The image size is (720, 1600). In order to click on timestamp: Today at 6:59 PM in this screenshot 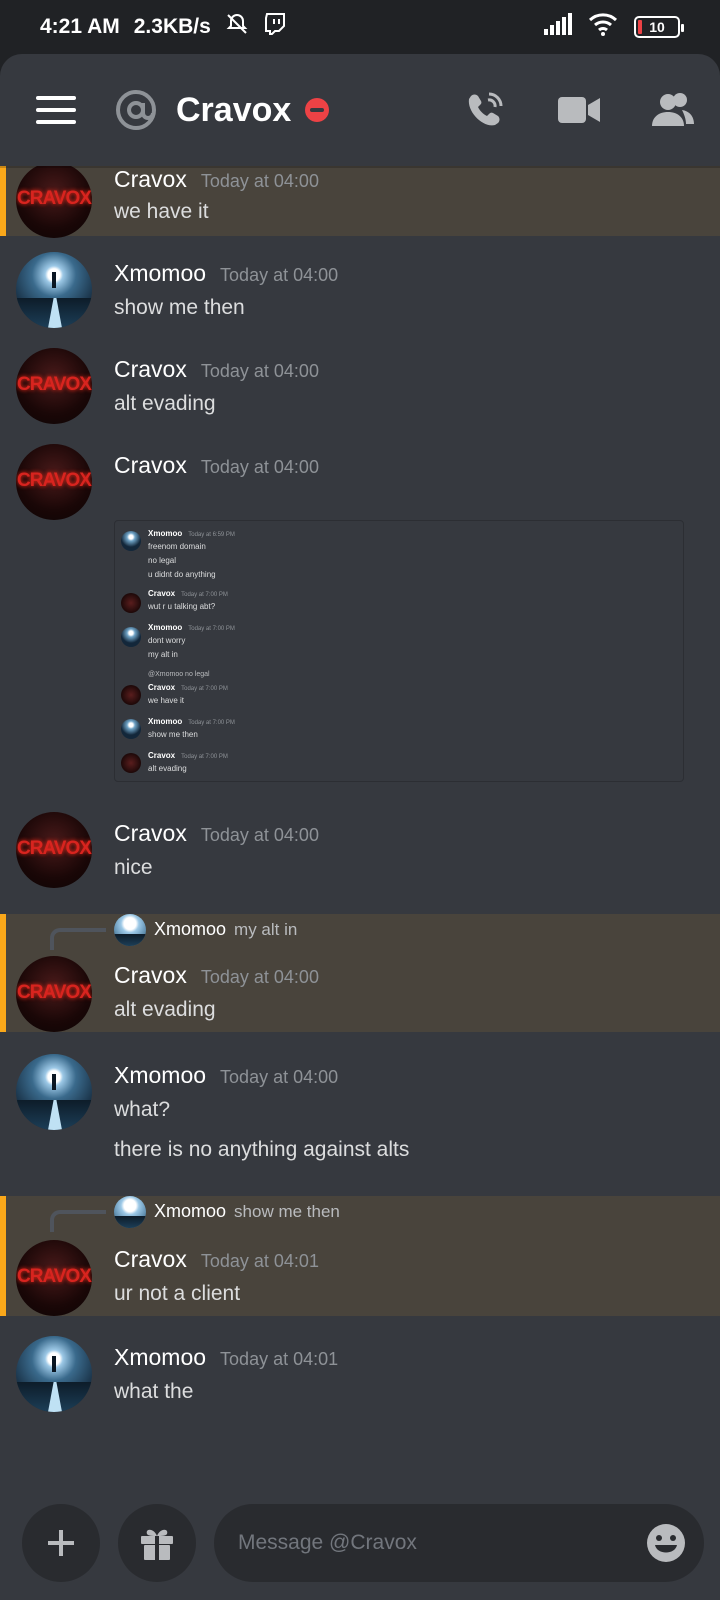, I will do `click(211, 535)`.